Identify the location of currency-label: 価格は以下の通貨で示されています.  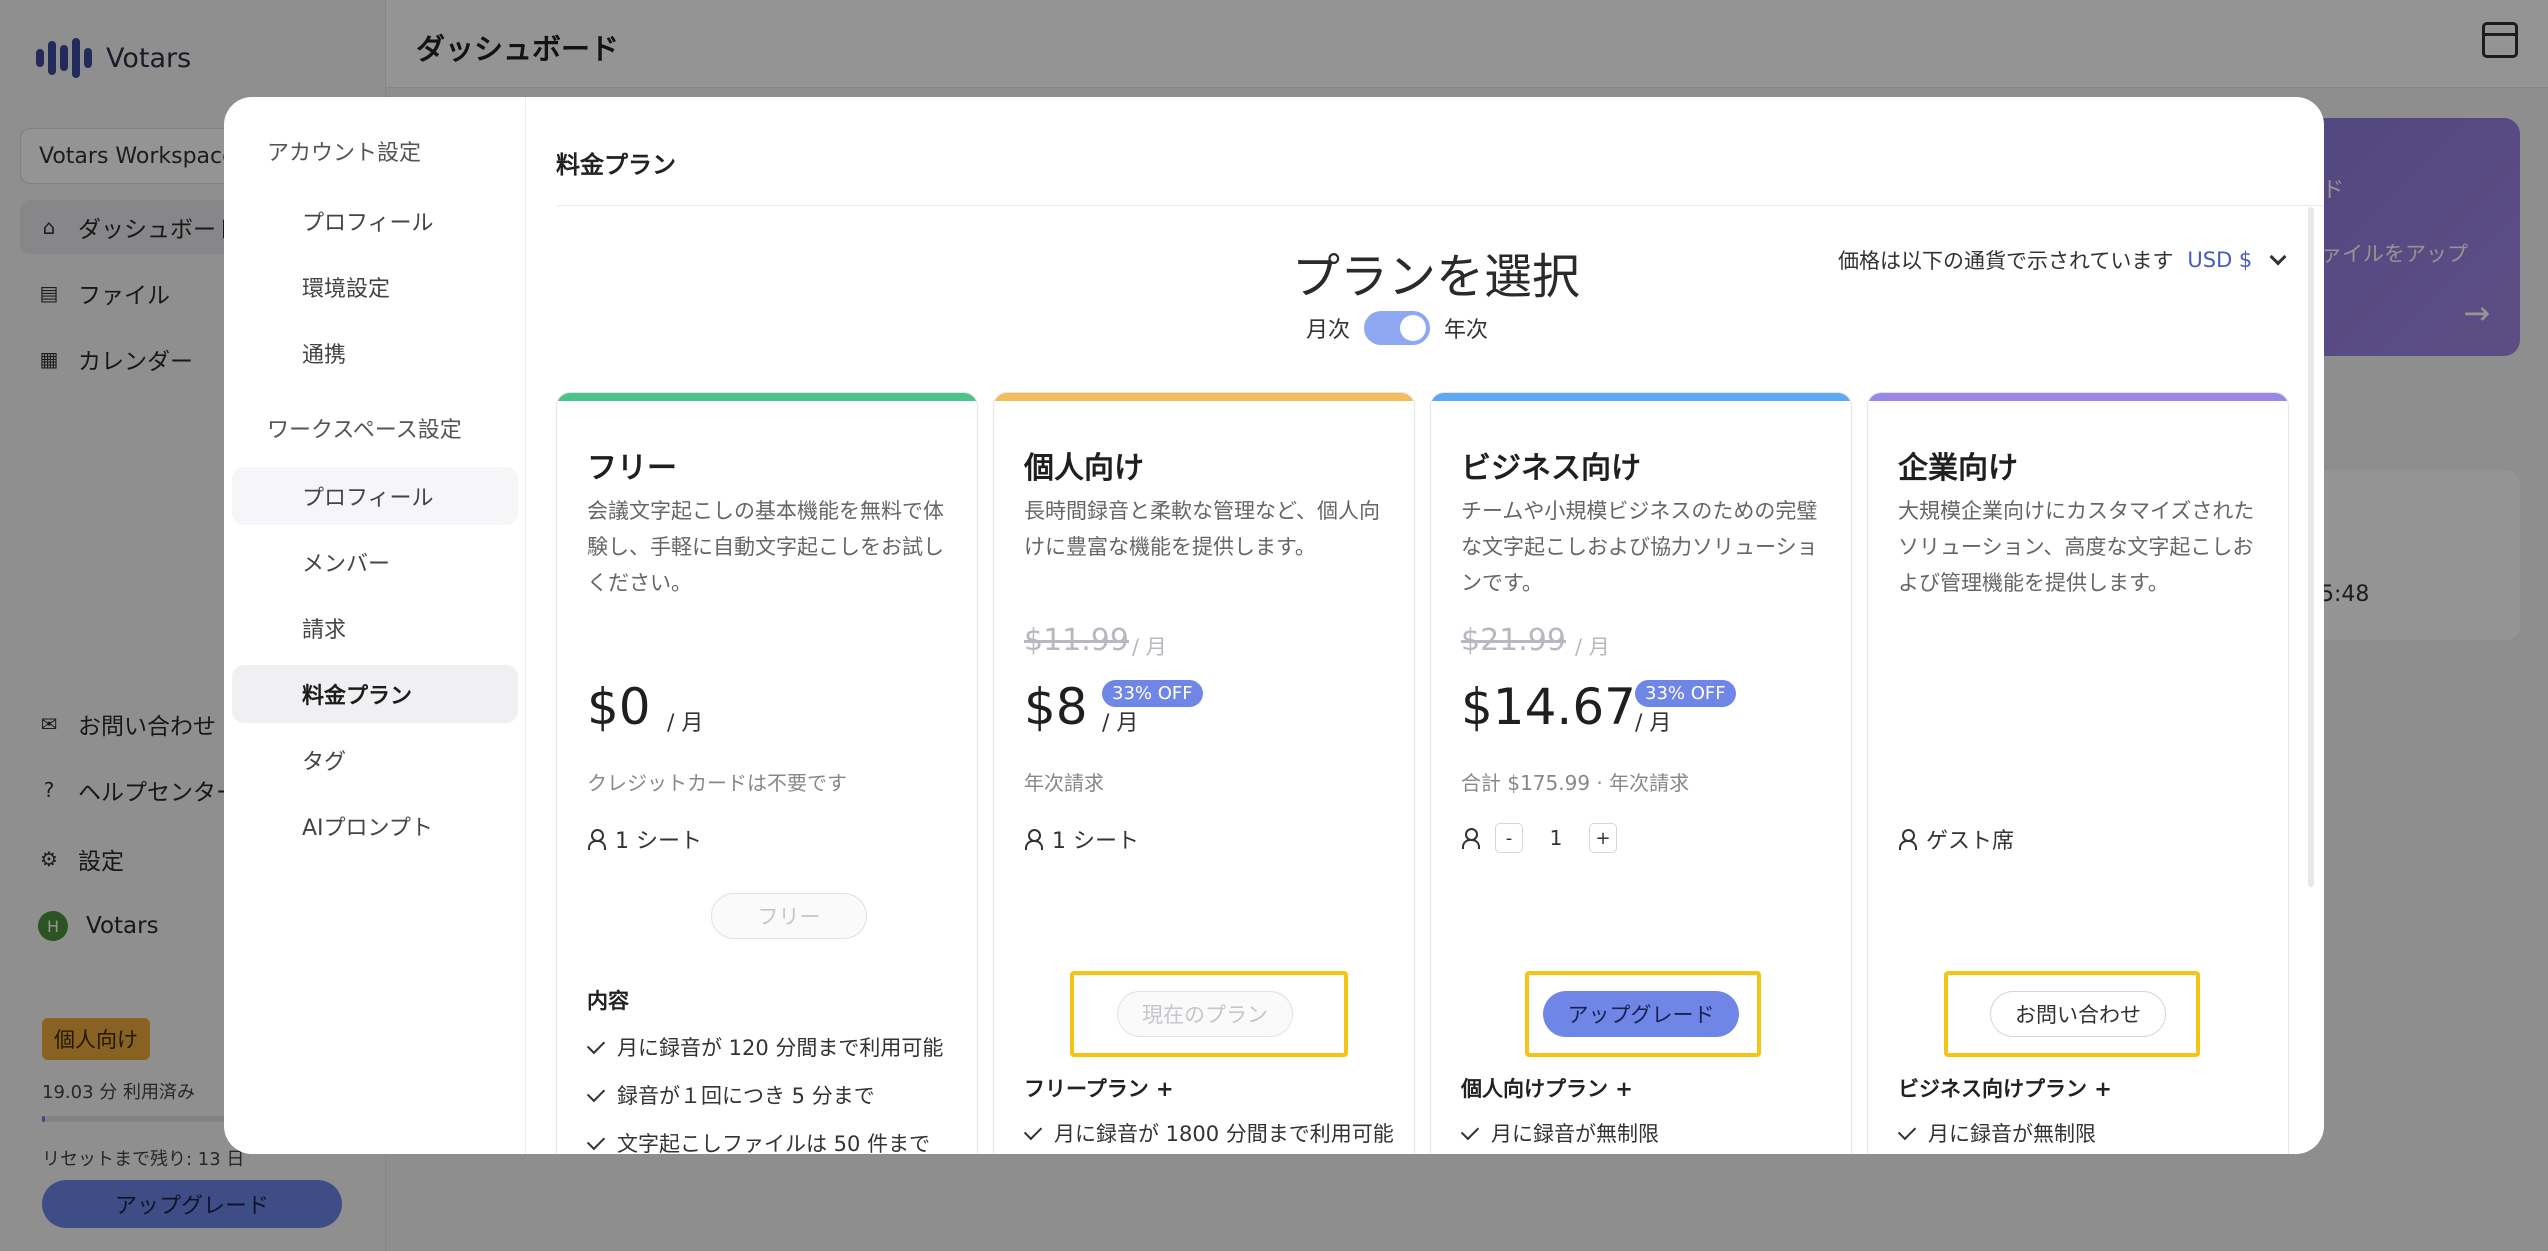
(2006, 261).